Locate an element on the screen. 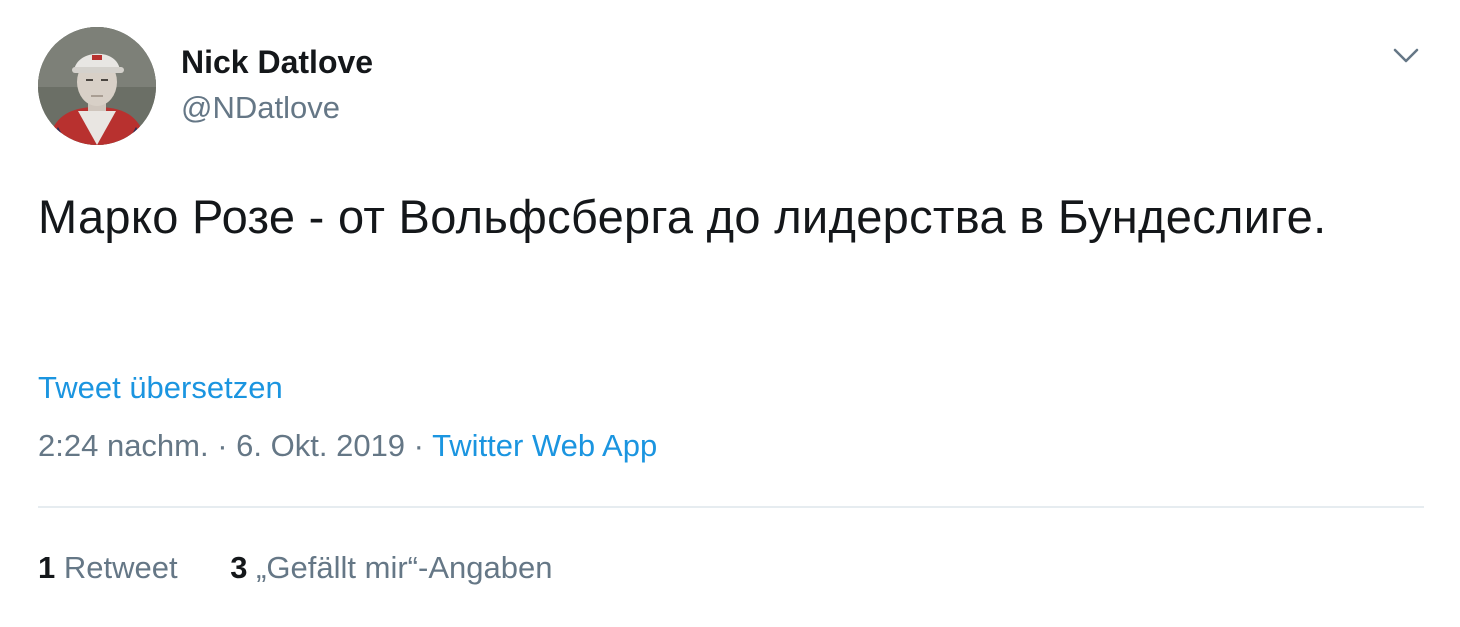 The image size is (1460, 627). translate-tweet-link: Tweet übersetzen is located at coordinates (160, 388).